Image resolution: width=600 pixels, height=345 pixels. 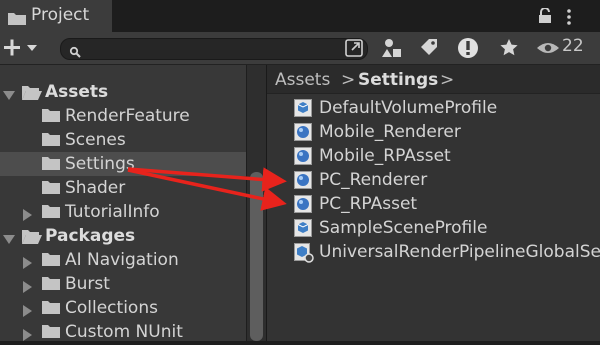 I want to click on settings-asset-icon, so click(x=304, y=255).